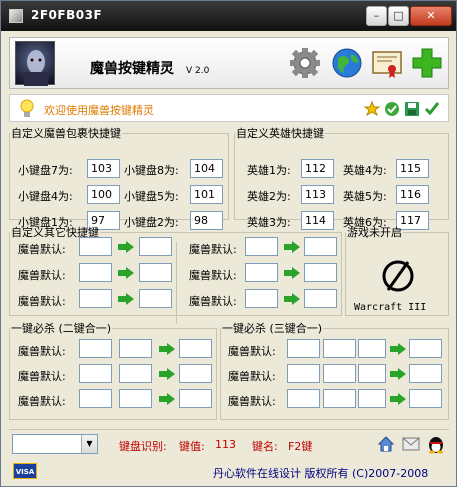 This screenshot has height=487, width=457. I want to click on globe-icon, so click(347, 63).